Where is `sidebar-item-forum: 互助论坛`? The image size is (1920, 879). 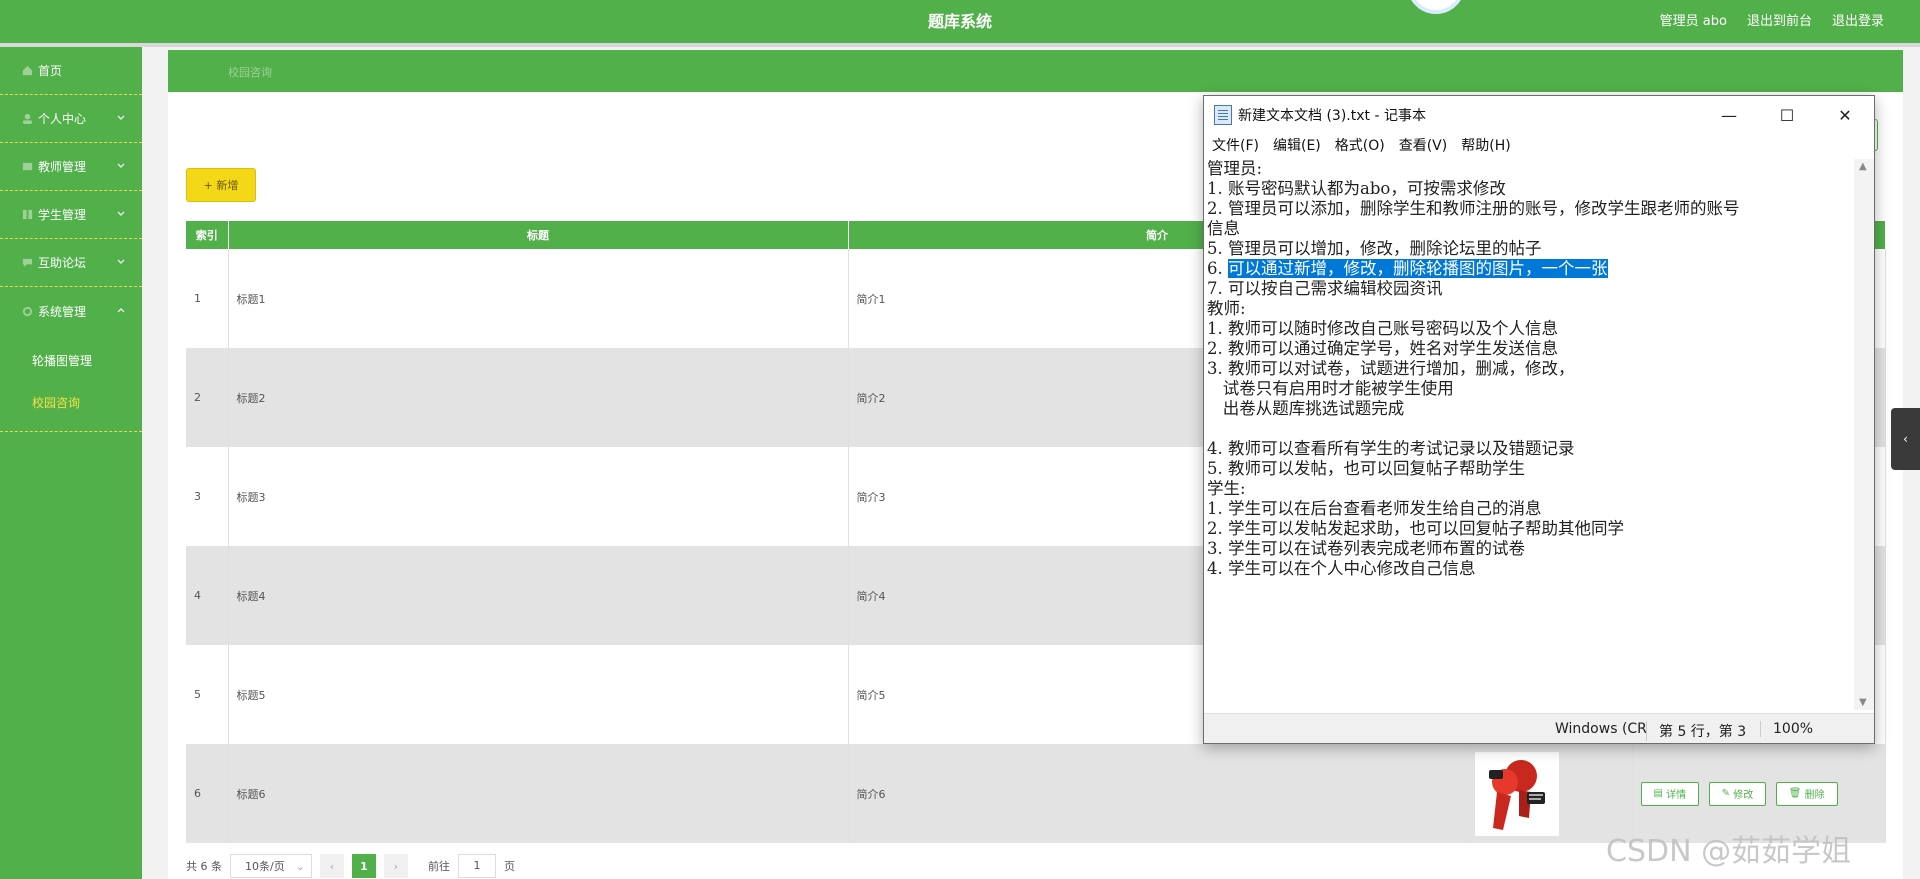 sidebar-item-forum: 互助论坛 is located at coordinates (71, 263).